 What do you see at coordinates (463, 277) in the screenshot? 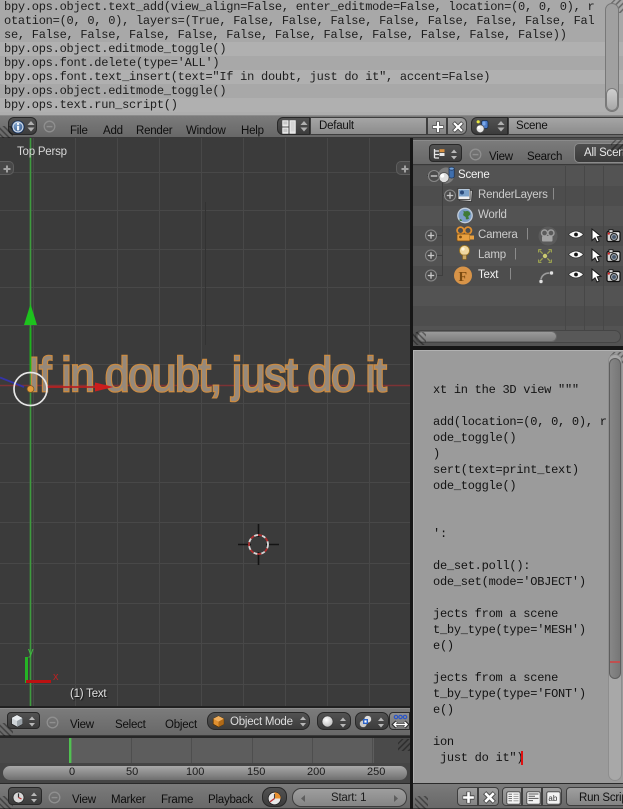
I see `svg-text: F` at bounding box center [463, 277].